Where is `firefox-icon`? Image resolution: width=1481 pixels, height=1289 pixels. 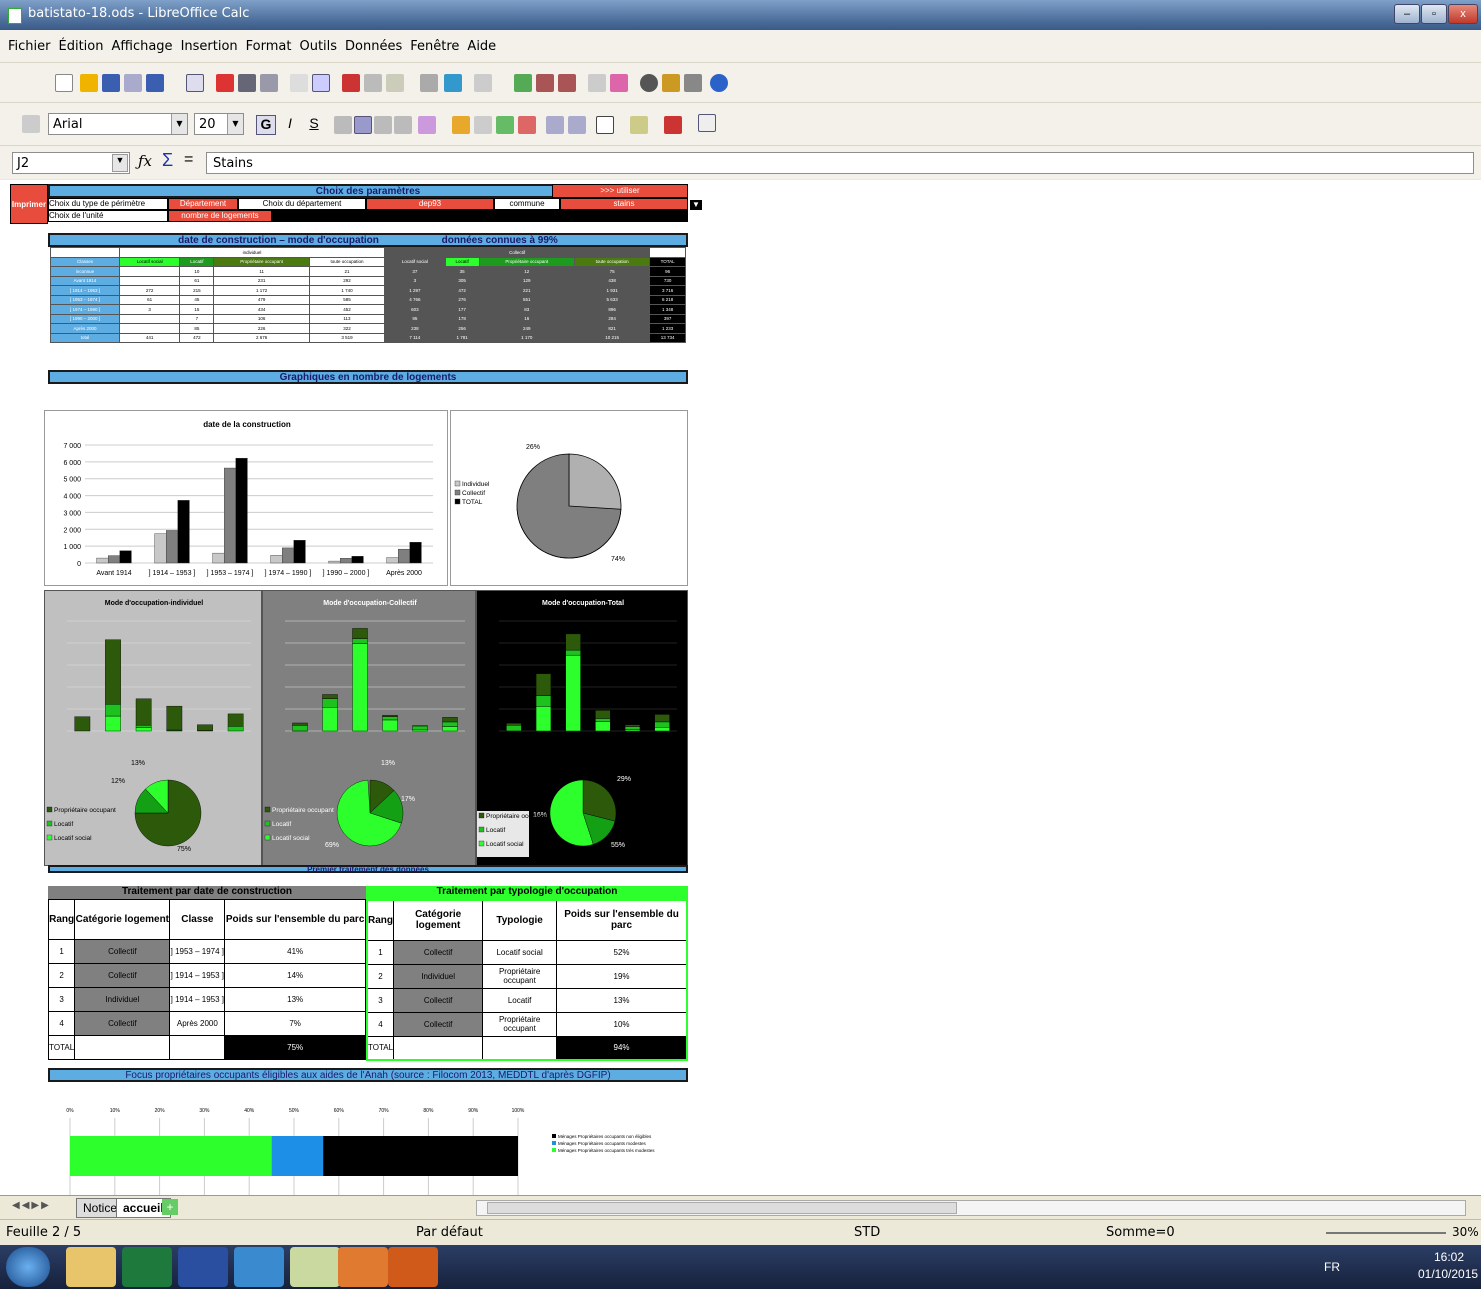 firefox-icon is located at coordinates (413, 1267).